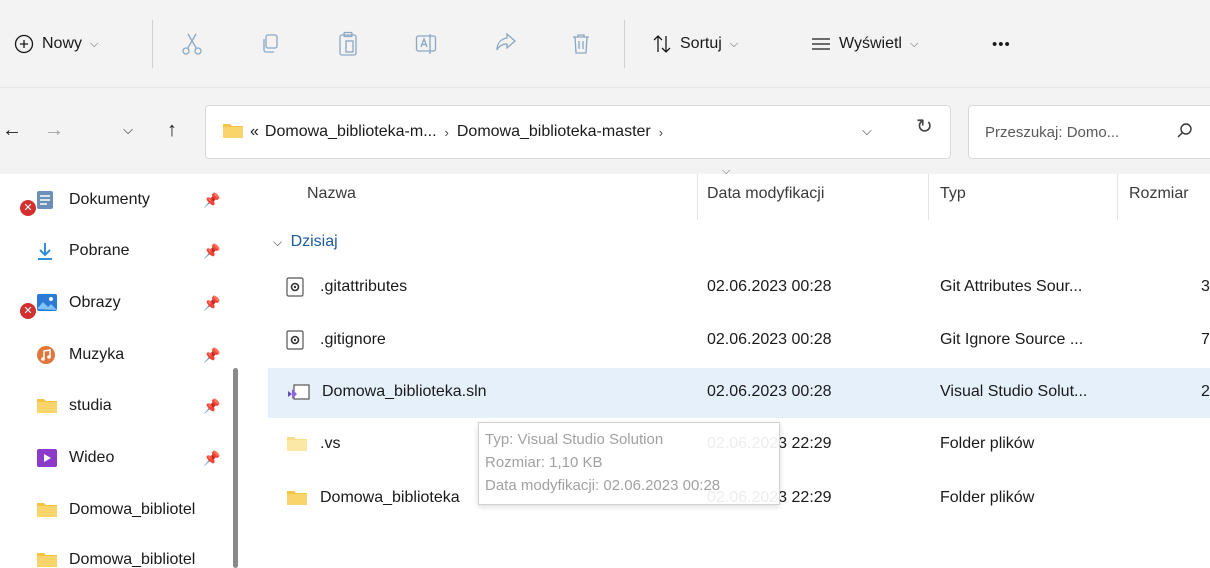 This screenshot has height=568, width=1210. What do you see at coordinates (554, 132) in the screenshot?
I see `breadcrumb-item: Domowa_biblioteka-master` at bounding box center [554, 132].